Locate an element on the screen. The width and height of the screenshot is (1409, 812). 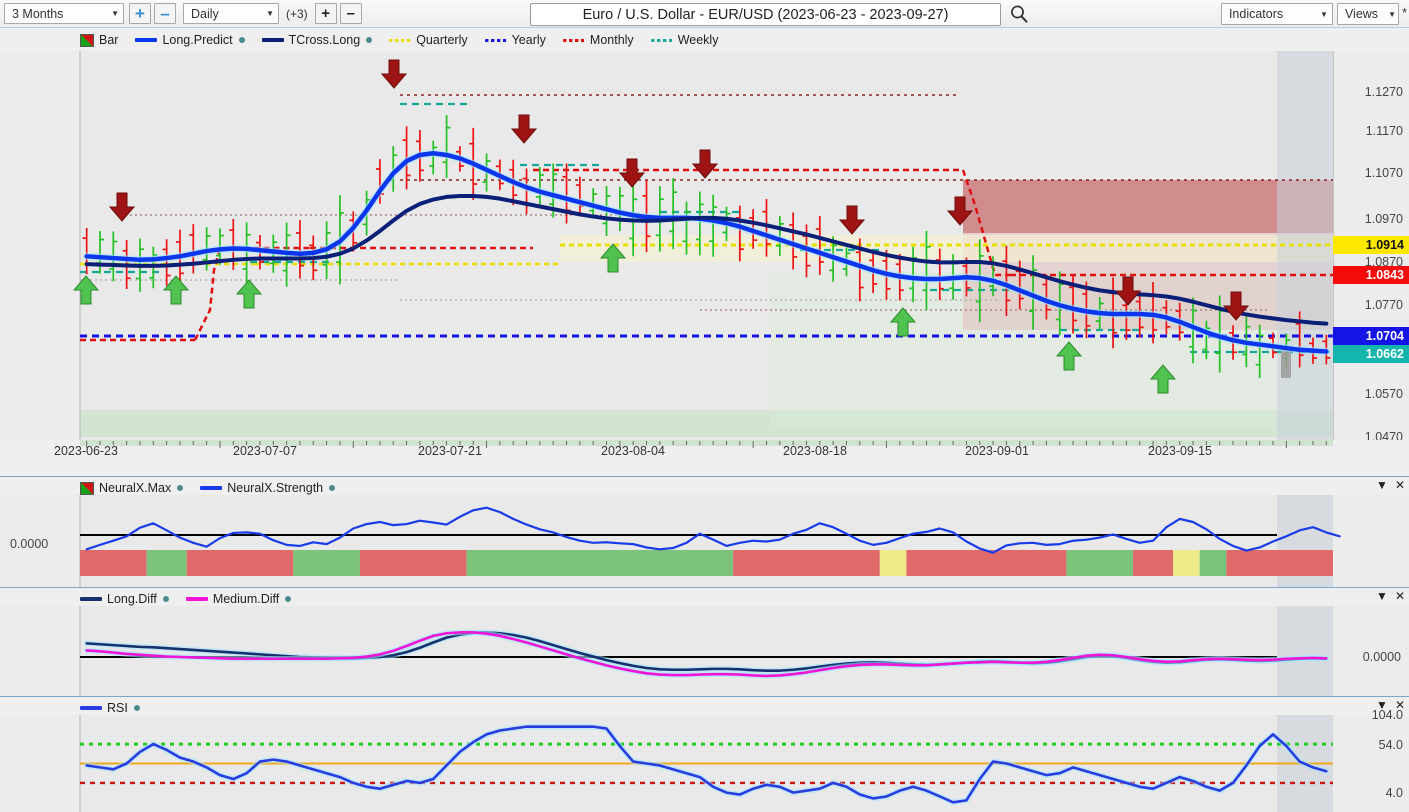
timeframe-select: 3 Months ▼ is located at coordinates (64, 13).